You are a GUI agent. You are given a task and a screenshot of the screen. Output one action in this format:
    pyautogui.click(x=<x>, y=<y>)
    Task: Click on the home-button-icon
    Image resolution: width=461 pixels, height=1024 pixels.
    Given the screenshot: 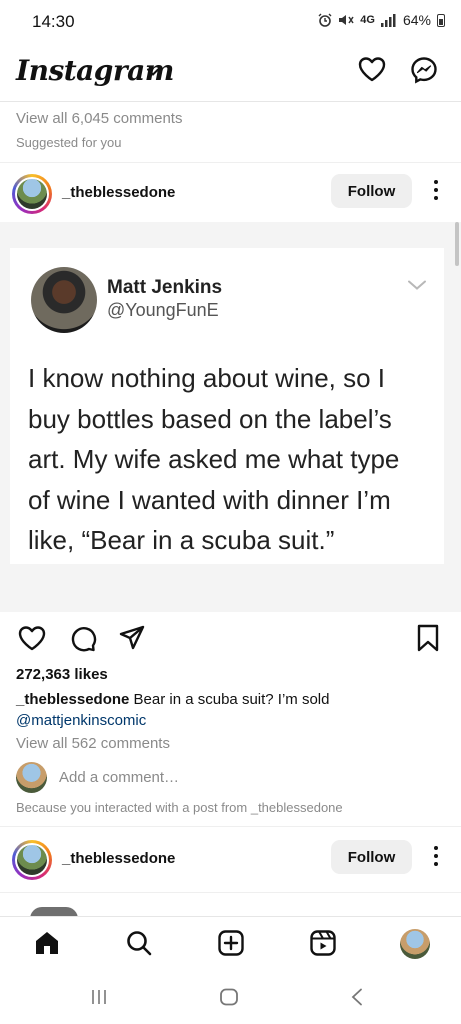 What is the action you would take?
    pyautogui.click(x=229, y=997)
    